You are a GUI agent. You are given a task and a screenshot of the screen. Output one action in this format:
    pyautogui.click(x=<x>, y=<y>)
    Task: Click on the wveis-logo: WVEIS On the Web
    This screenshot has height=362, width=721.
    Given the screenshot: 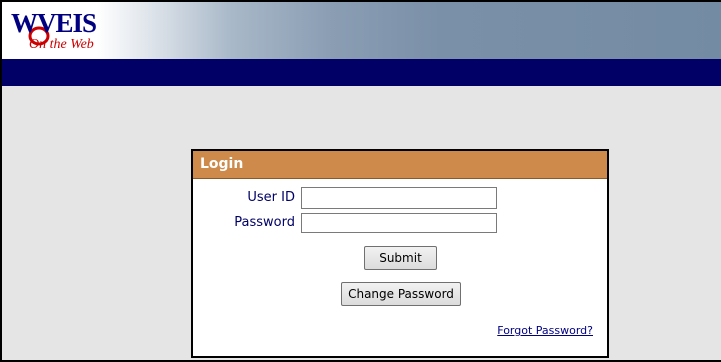 What is the action you would take?
    pyautogui.click(x=54, y=30)
    